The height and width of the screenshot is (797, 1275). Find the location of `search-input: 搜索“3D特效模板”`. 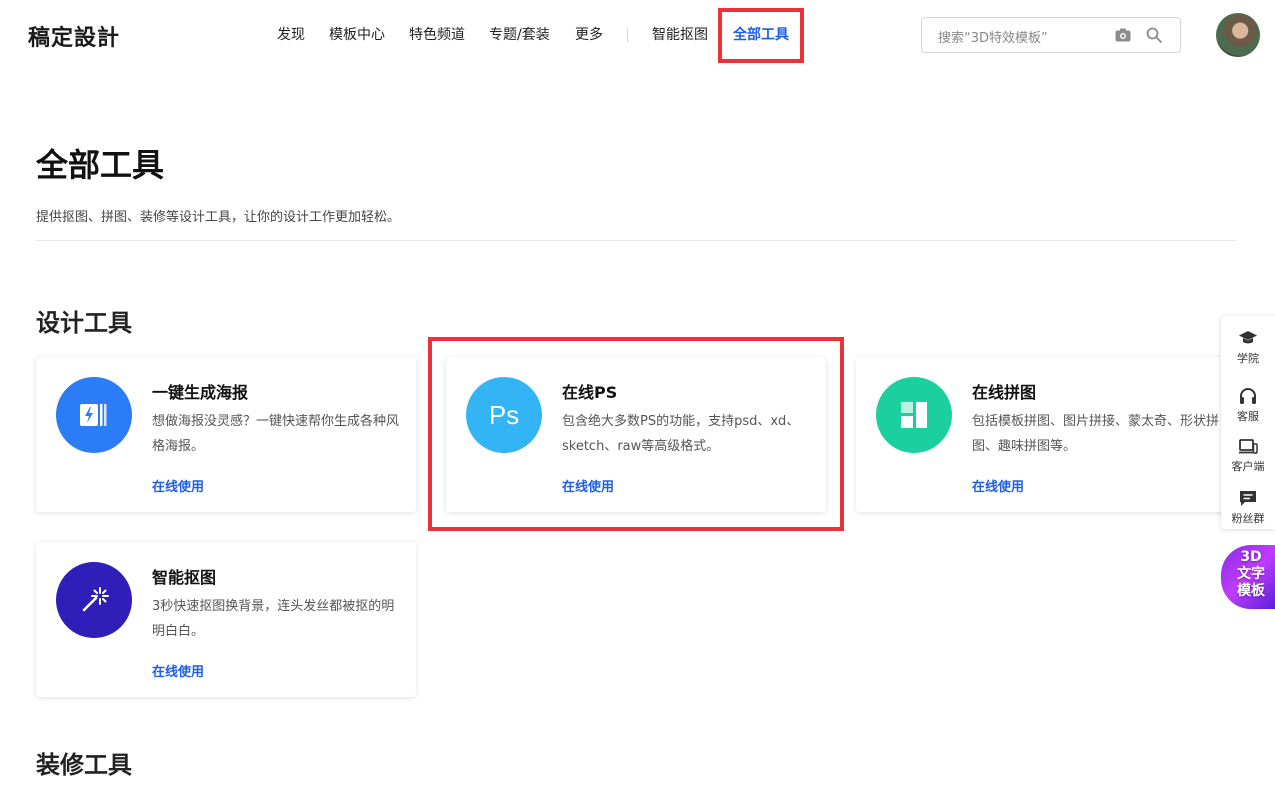

search-input: 搜索“3D特效模板” is located at coordinates (993, 36).